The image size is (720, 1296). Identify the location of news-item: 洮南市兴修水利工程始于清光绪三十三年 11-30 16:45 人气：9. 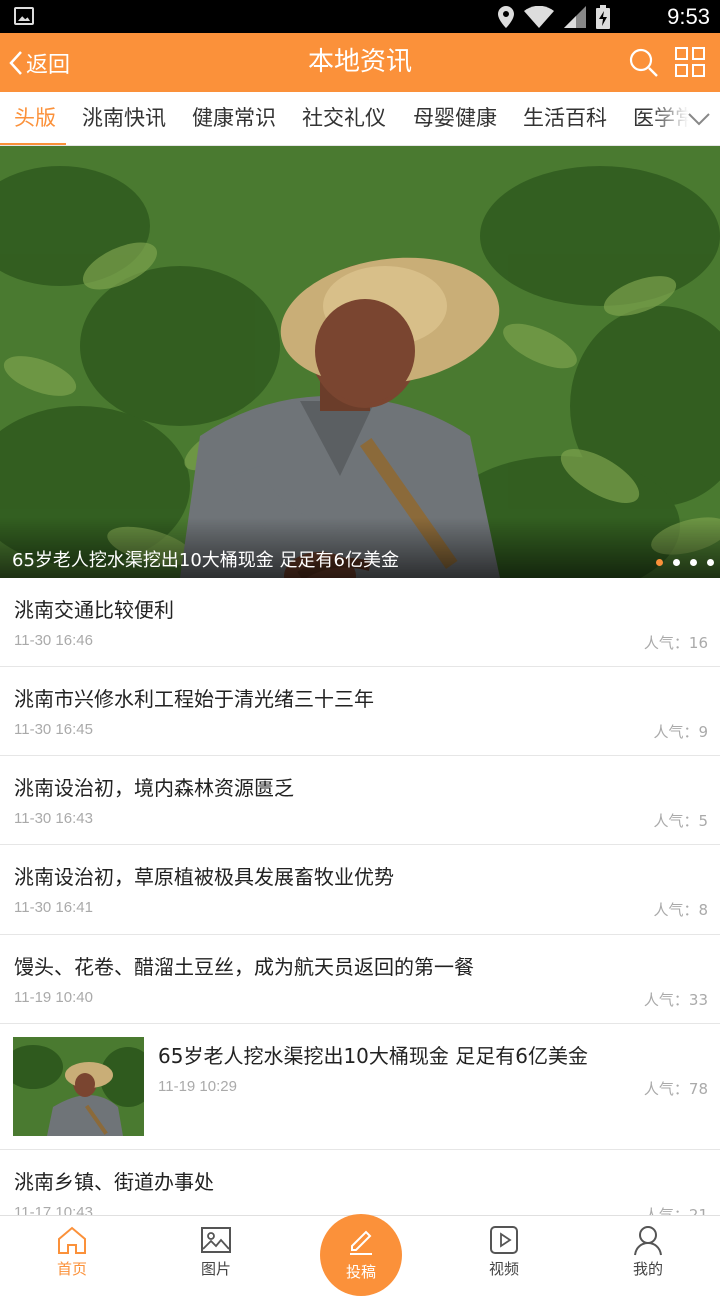
(360, 711).